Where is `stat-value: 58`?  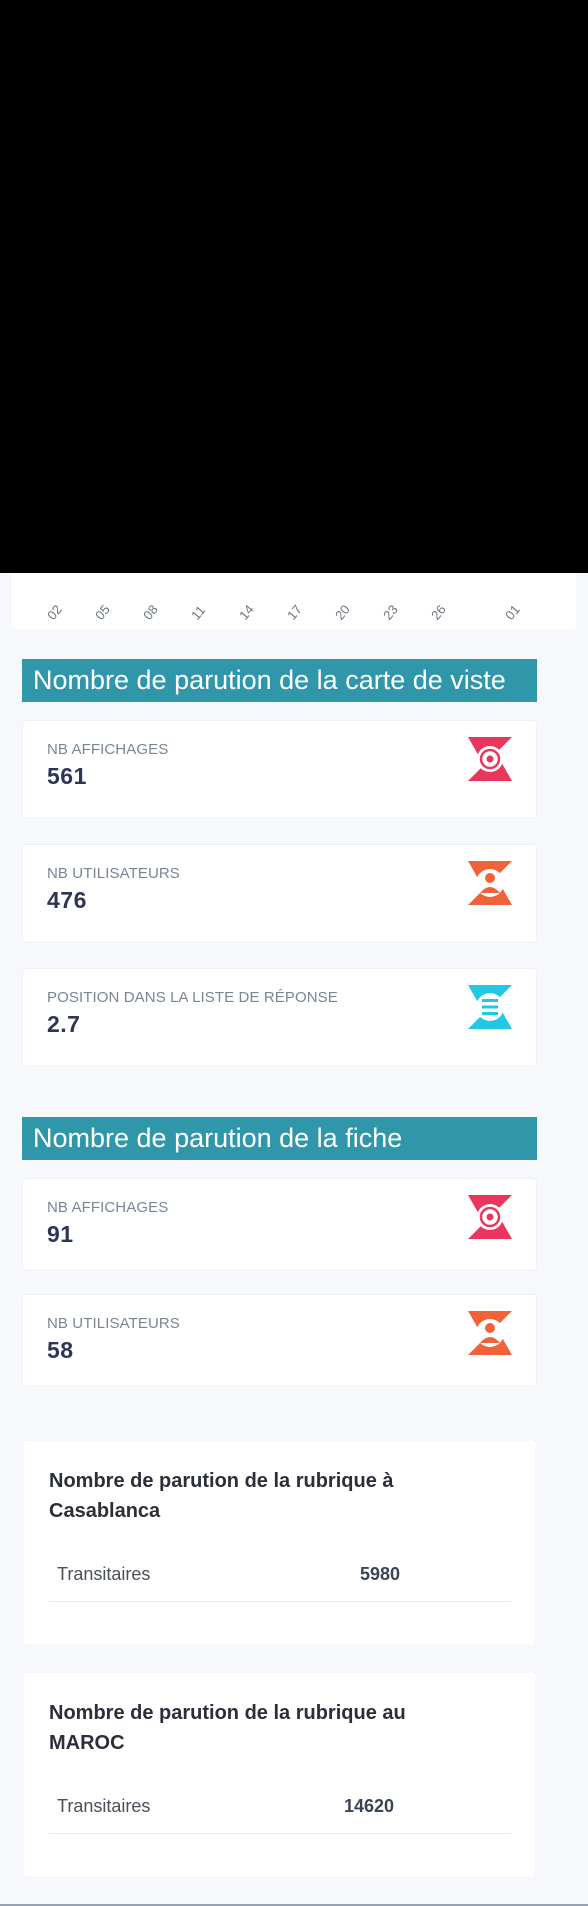
stat-value: 58 is located at coordinates (60, 1350).